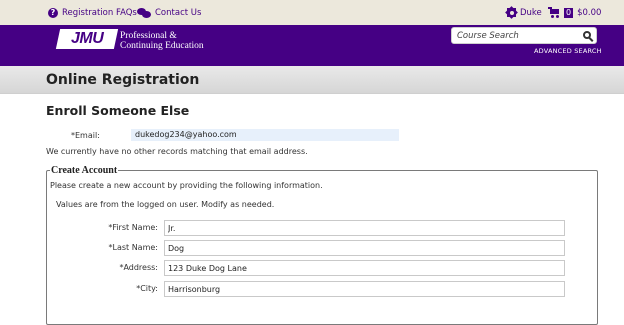 The width and height of the screenshot is (624, 325). I want to click on last-name-field, so click(364, 248).